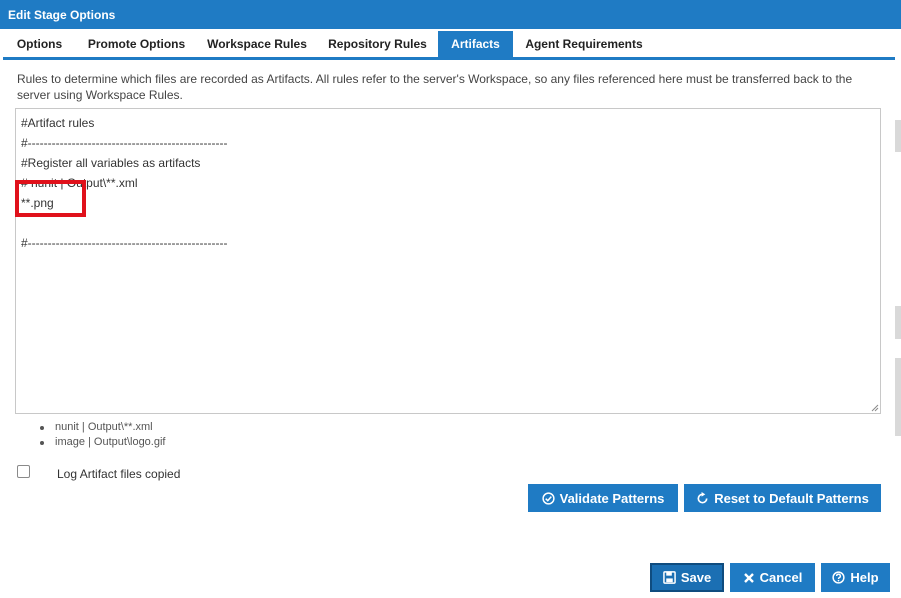 The image size is (901, 598). I want to click on example-rule: nunit | Output\**.xml, so click(104, 427).